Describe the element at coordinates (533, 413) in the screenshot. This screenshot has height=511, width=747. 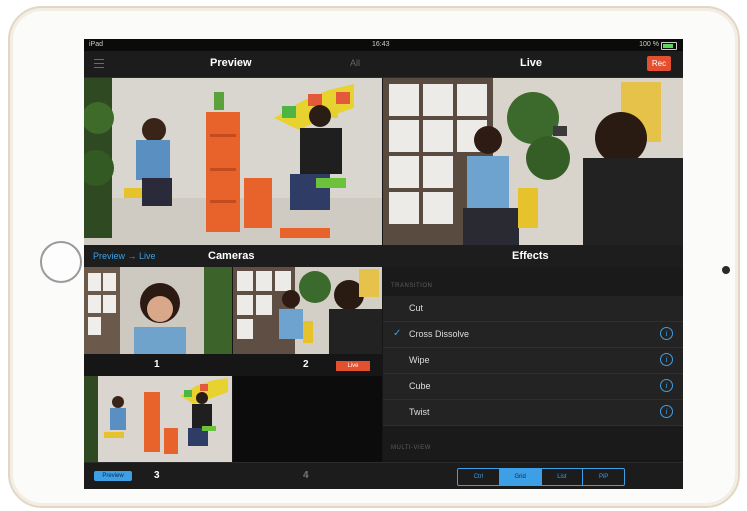
I see `effect-twist: Twist i` at that location.